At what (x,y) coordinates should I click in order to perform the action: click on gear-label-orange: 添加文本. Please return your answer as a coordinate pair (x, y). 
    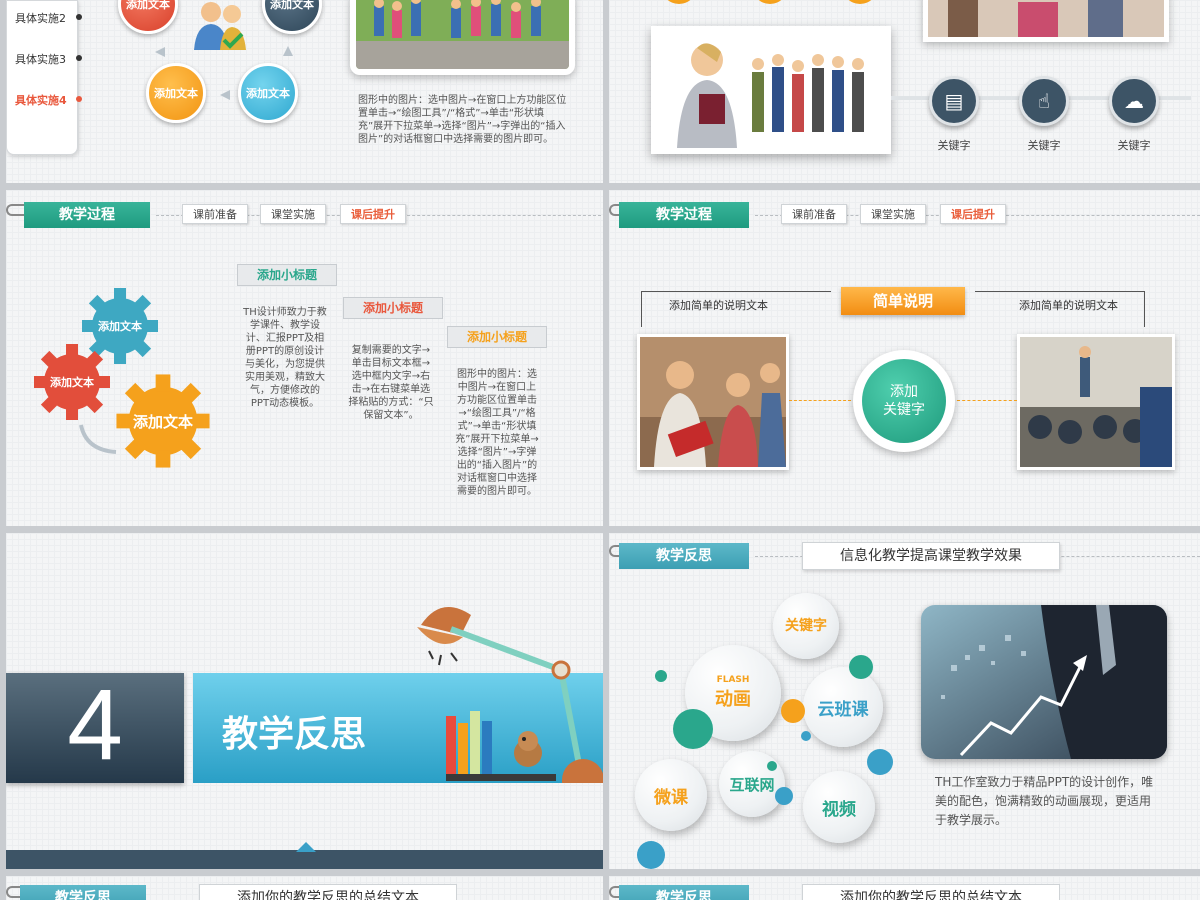
    Looking at the image, I should click on (162, 421).